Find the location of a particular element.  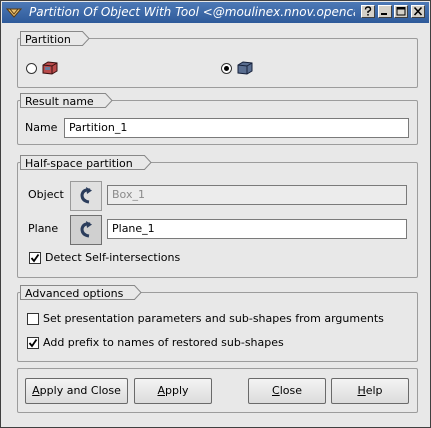

minimize-icon is located at coordinates (384, 14).